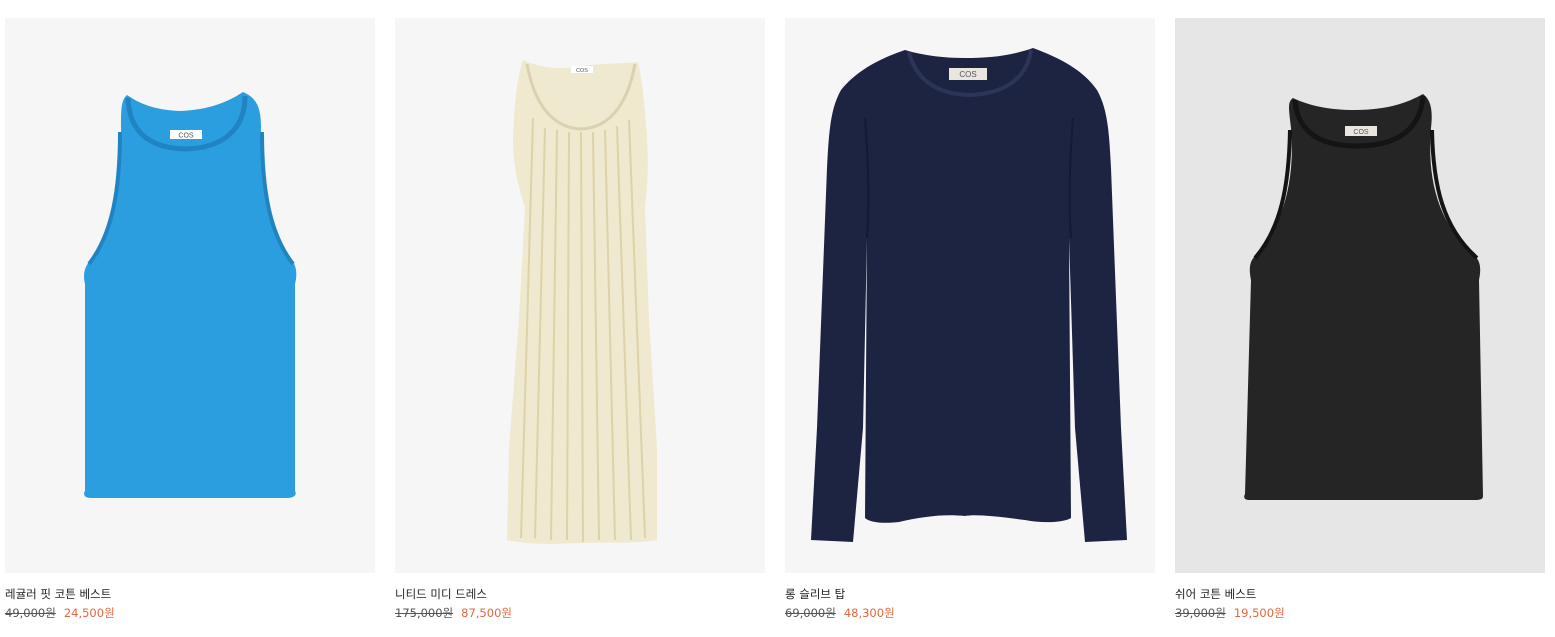 The image size is (1555, 637). What do you see at coordinates (1259, 613) in the screenshot?
I see `sale-price: 19,500원` at bounding box center [1259, 613].